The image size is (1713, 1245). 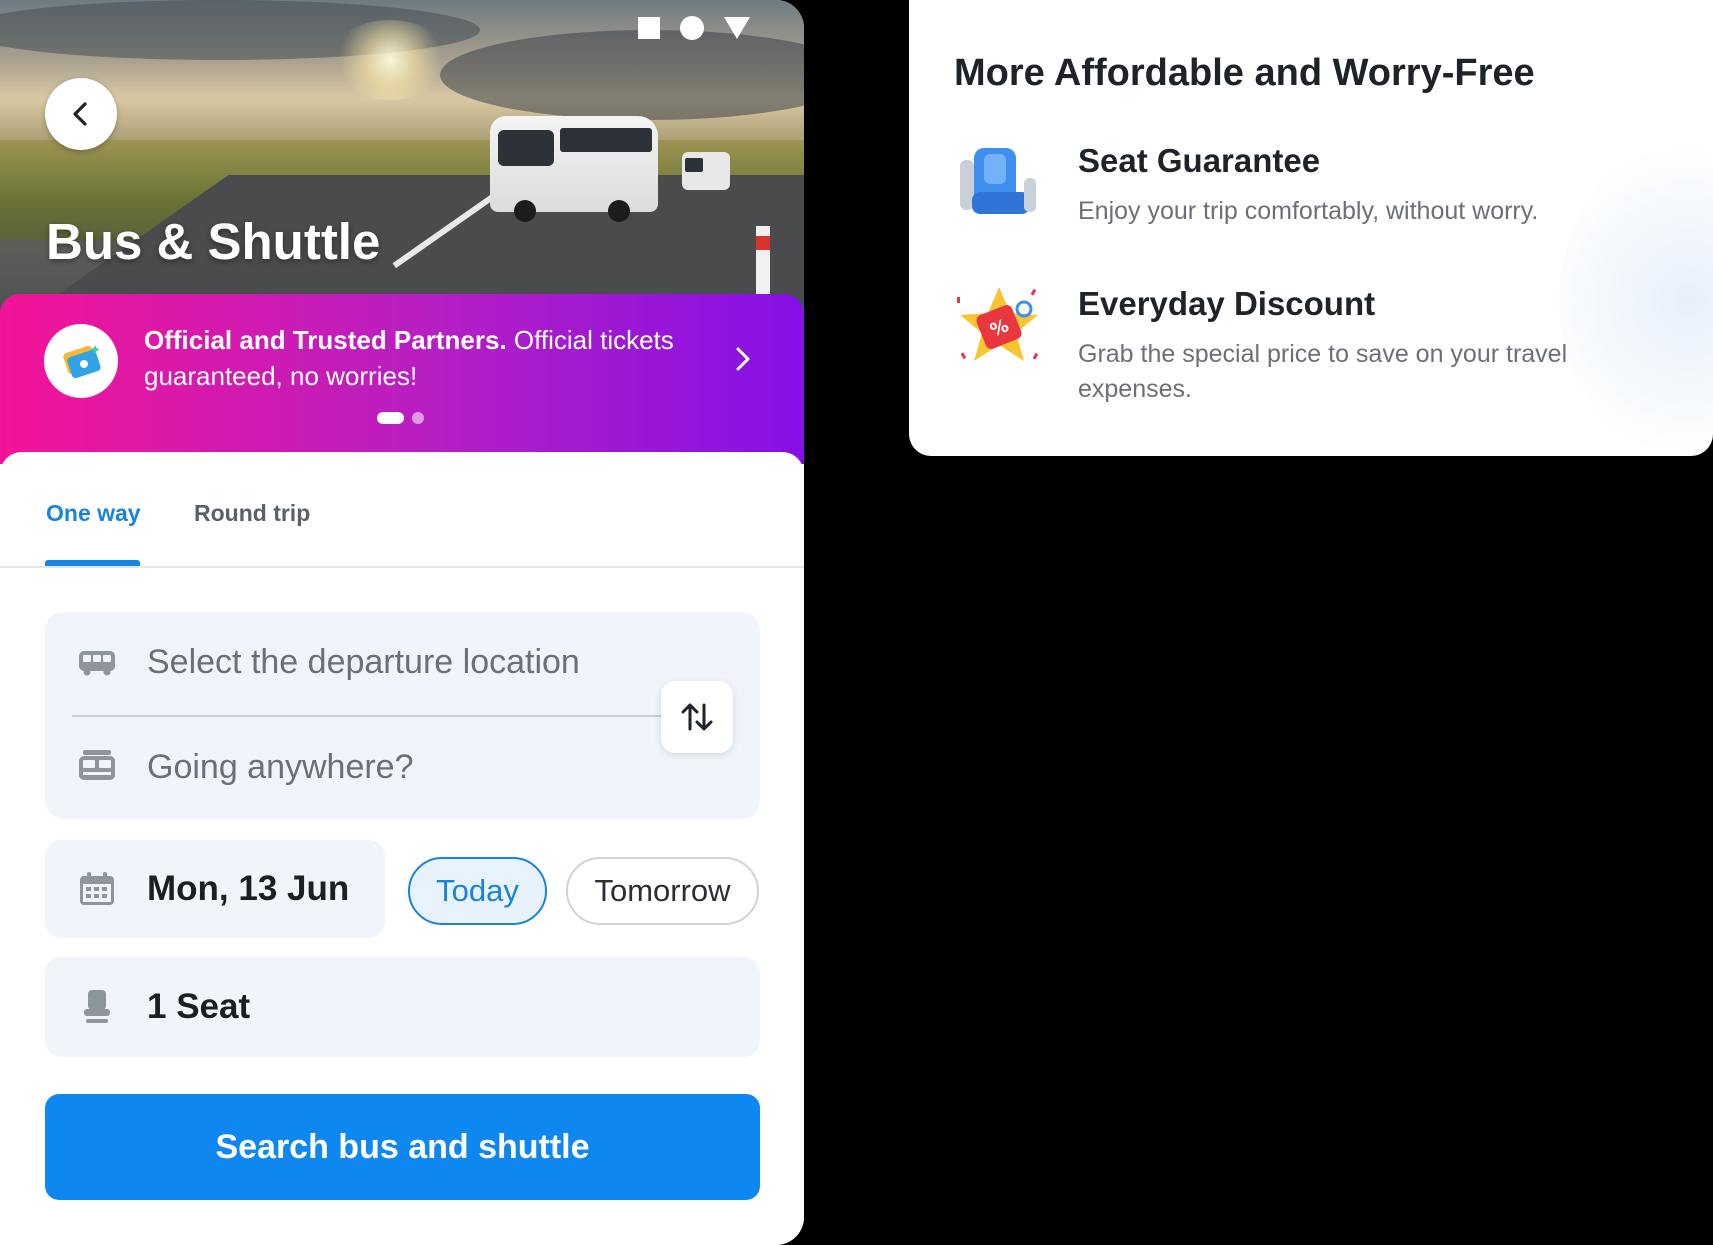 I want to click on today-chip: Today, so click(x=477, y=891).